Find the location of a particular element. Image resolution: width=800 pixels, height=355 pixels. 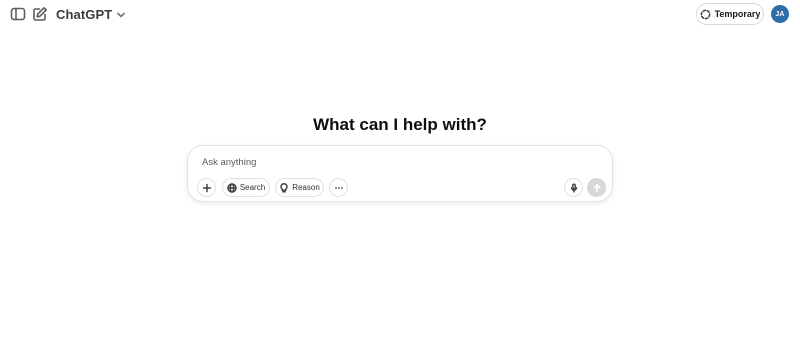

lightbulb-icon is located at coordinates (284, 187).